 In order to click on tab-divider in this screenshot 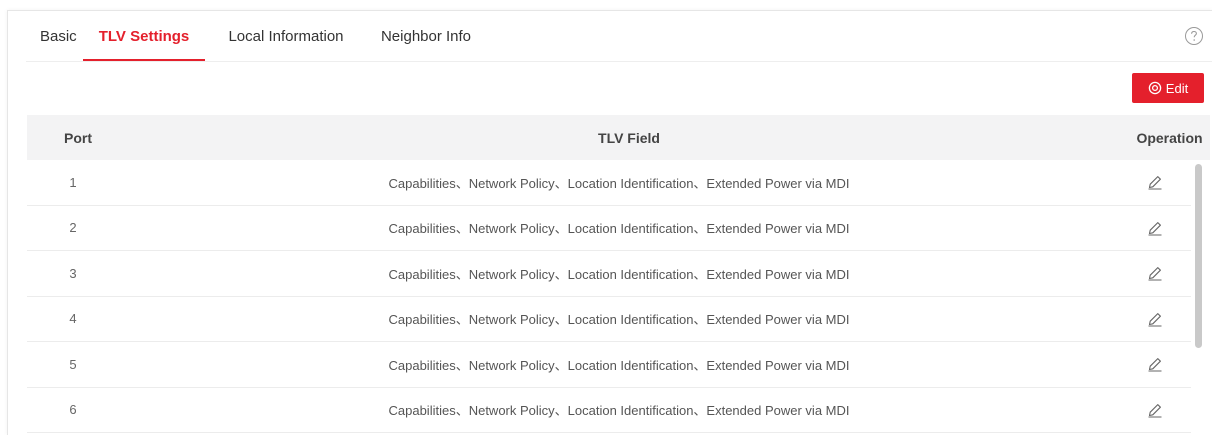, I will do `click(619, 61)`.